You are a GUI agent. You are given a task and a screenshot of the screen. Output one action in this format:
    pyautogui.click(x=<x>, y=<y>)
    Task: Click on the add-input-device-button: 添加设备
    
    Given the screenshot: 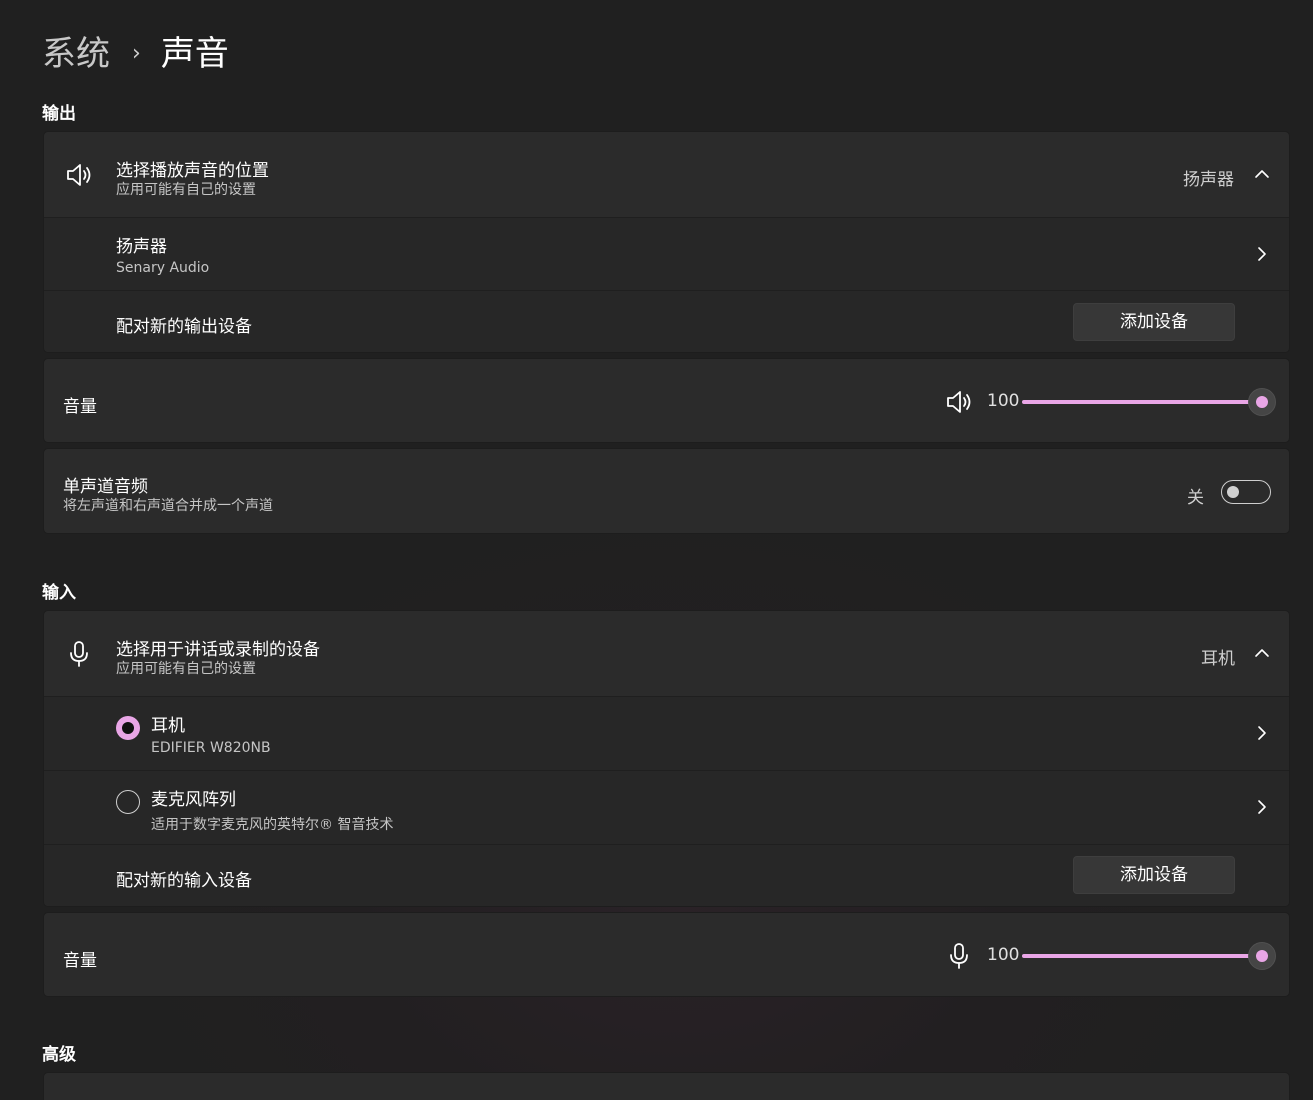 What is the action you would take?
    pyautogui.click(x=1154, y=875)
    